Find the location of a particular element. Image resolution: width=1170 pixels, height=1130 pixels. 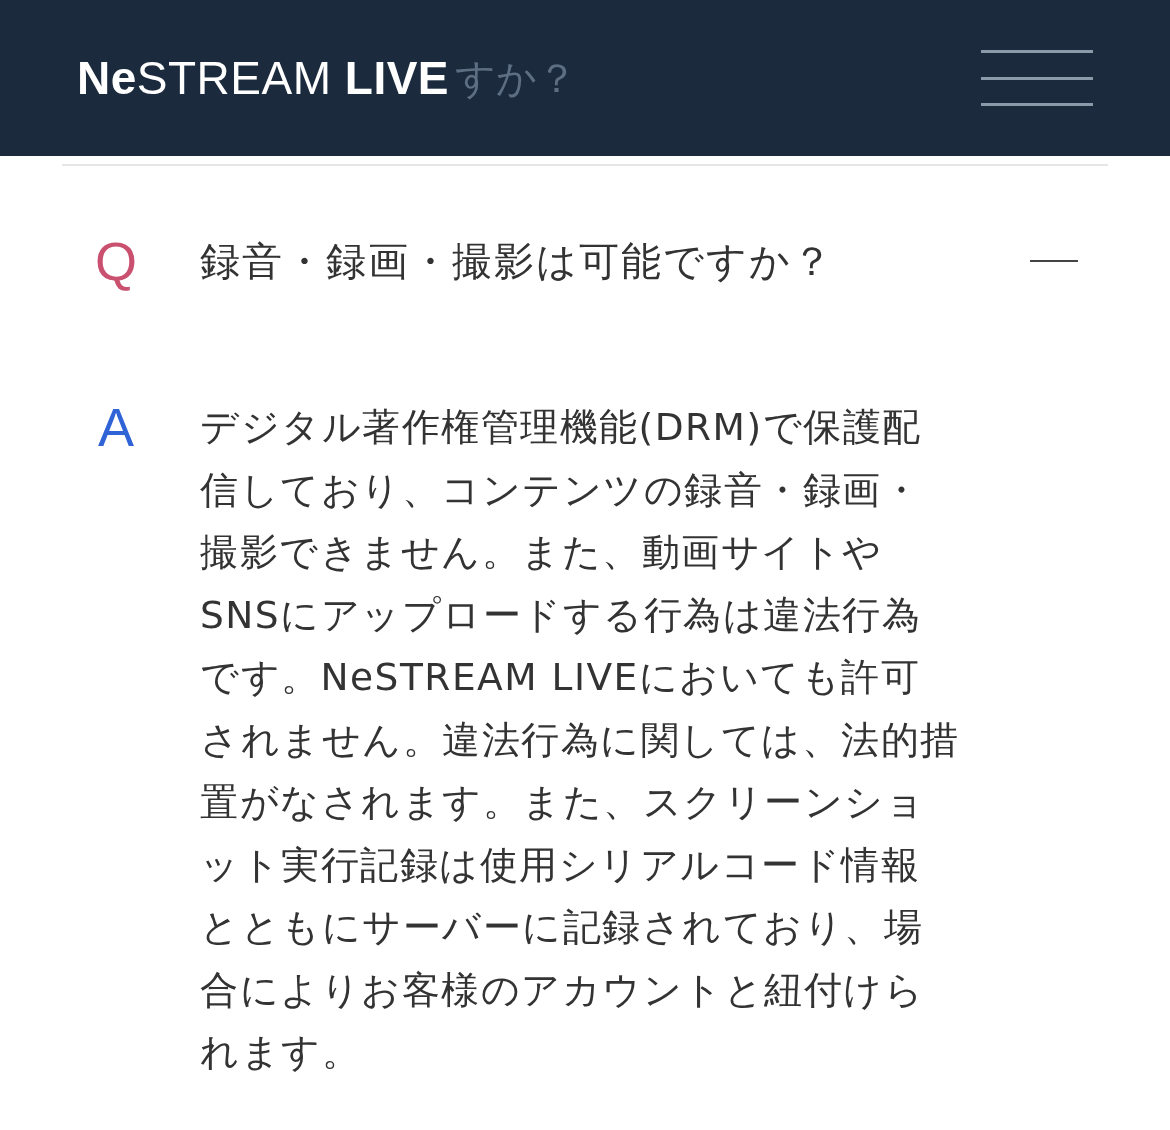

faded-question-text: すか？ is located at coordinates (516, 78).